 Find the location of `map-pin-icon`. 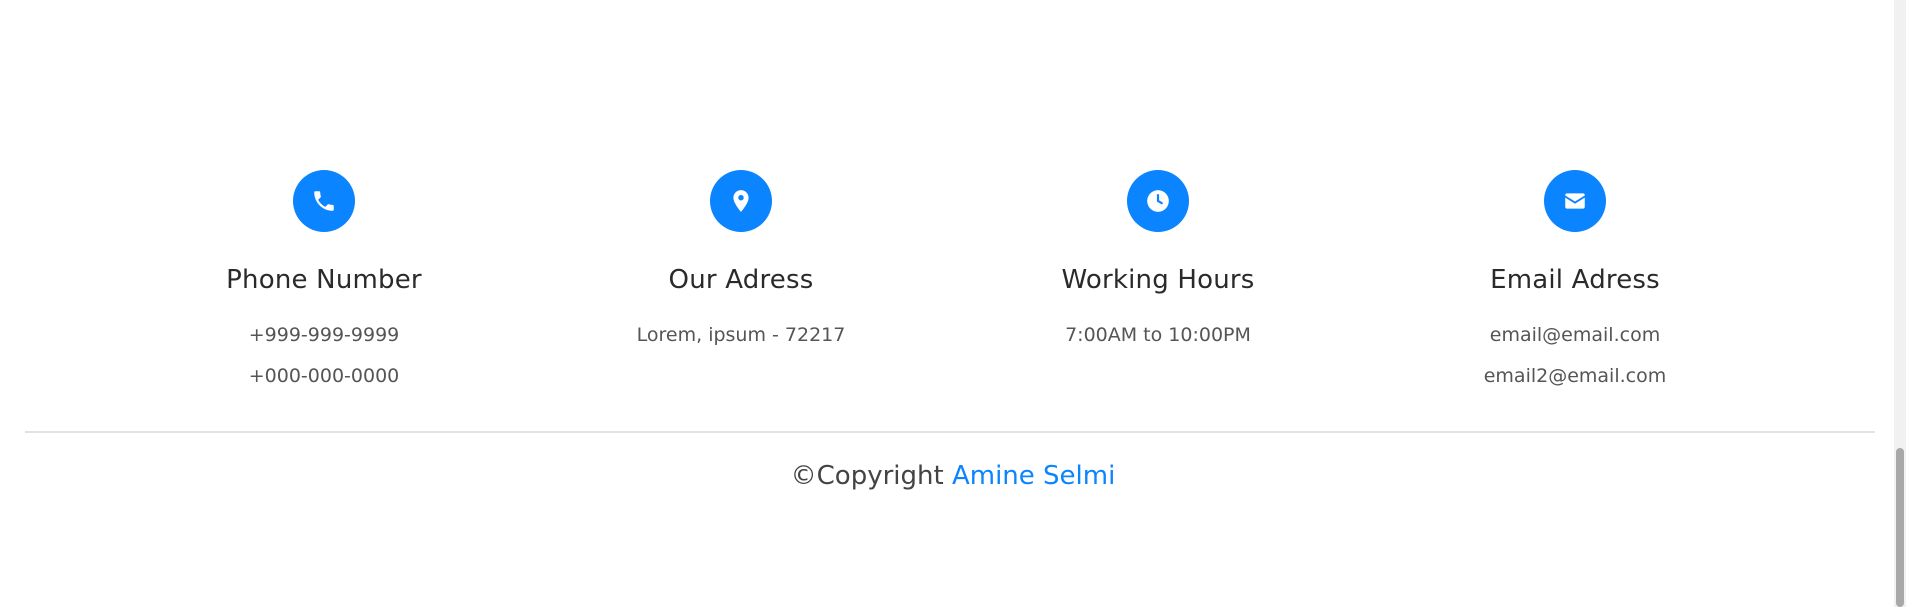

map-pin-icon is located at coordinates (741, 201).